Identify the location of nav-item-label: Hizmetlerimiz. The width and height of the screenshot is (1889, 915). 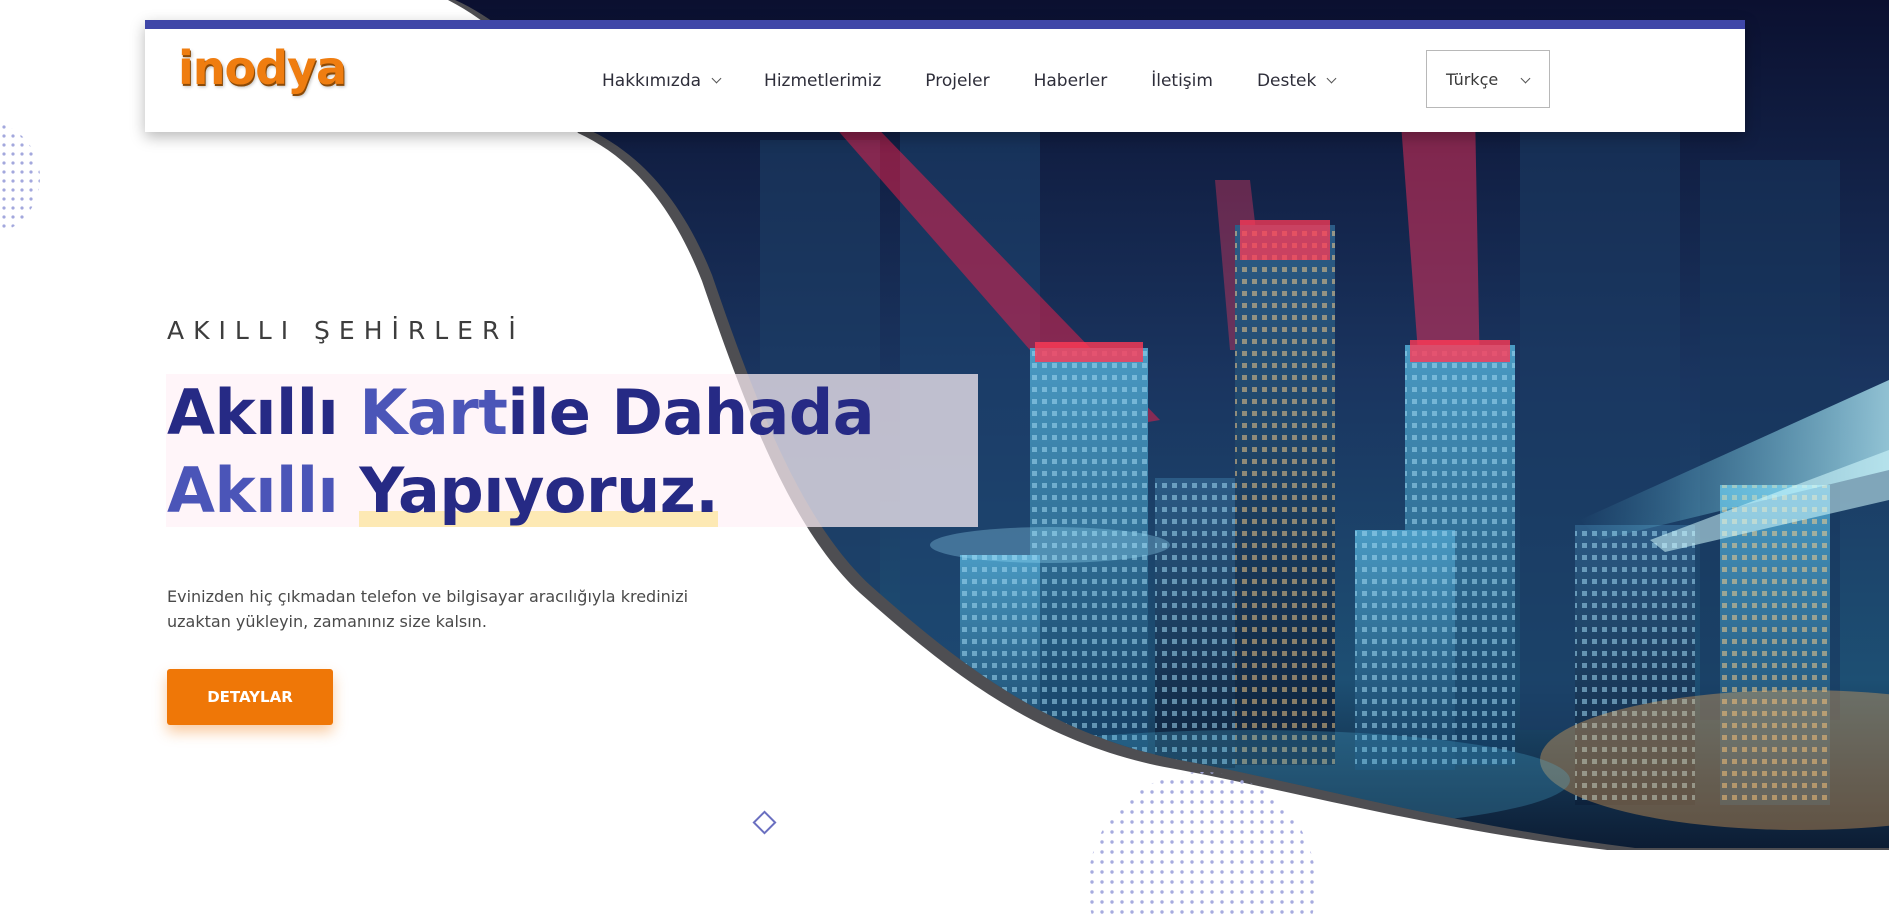
(823, 80).